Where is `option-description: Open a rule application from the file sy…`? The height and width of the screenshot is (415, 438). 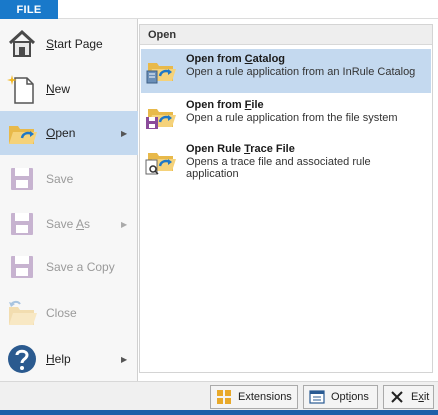 option-description: Open a rule application from the file sy… is located at coordinates (292, 118).